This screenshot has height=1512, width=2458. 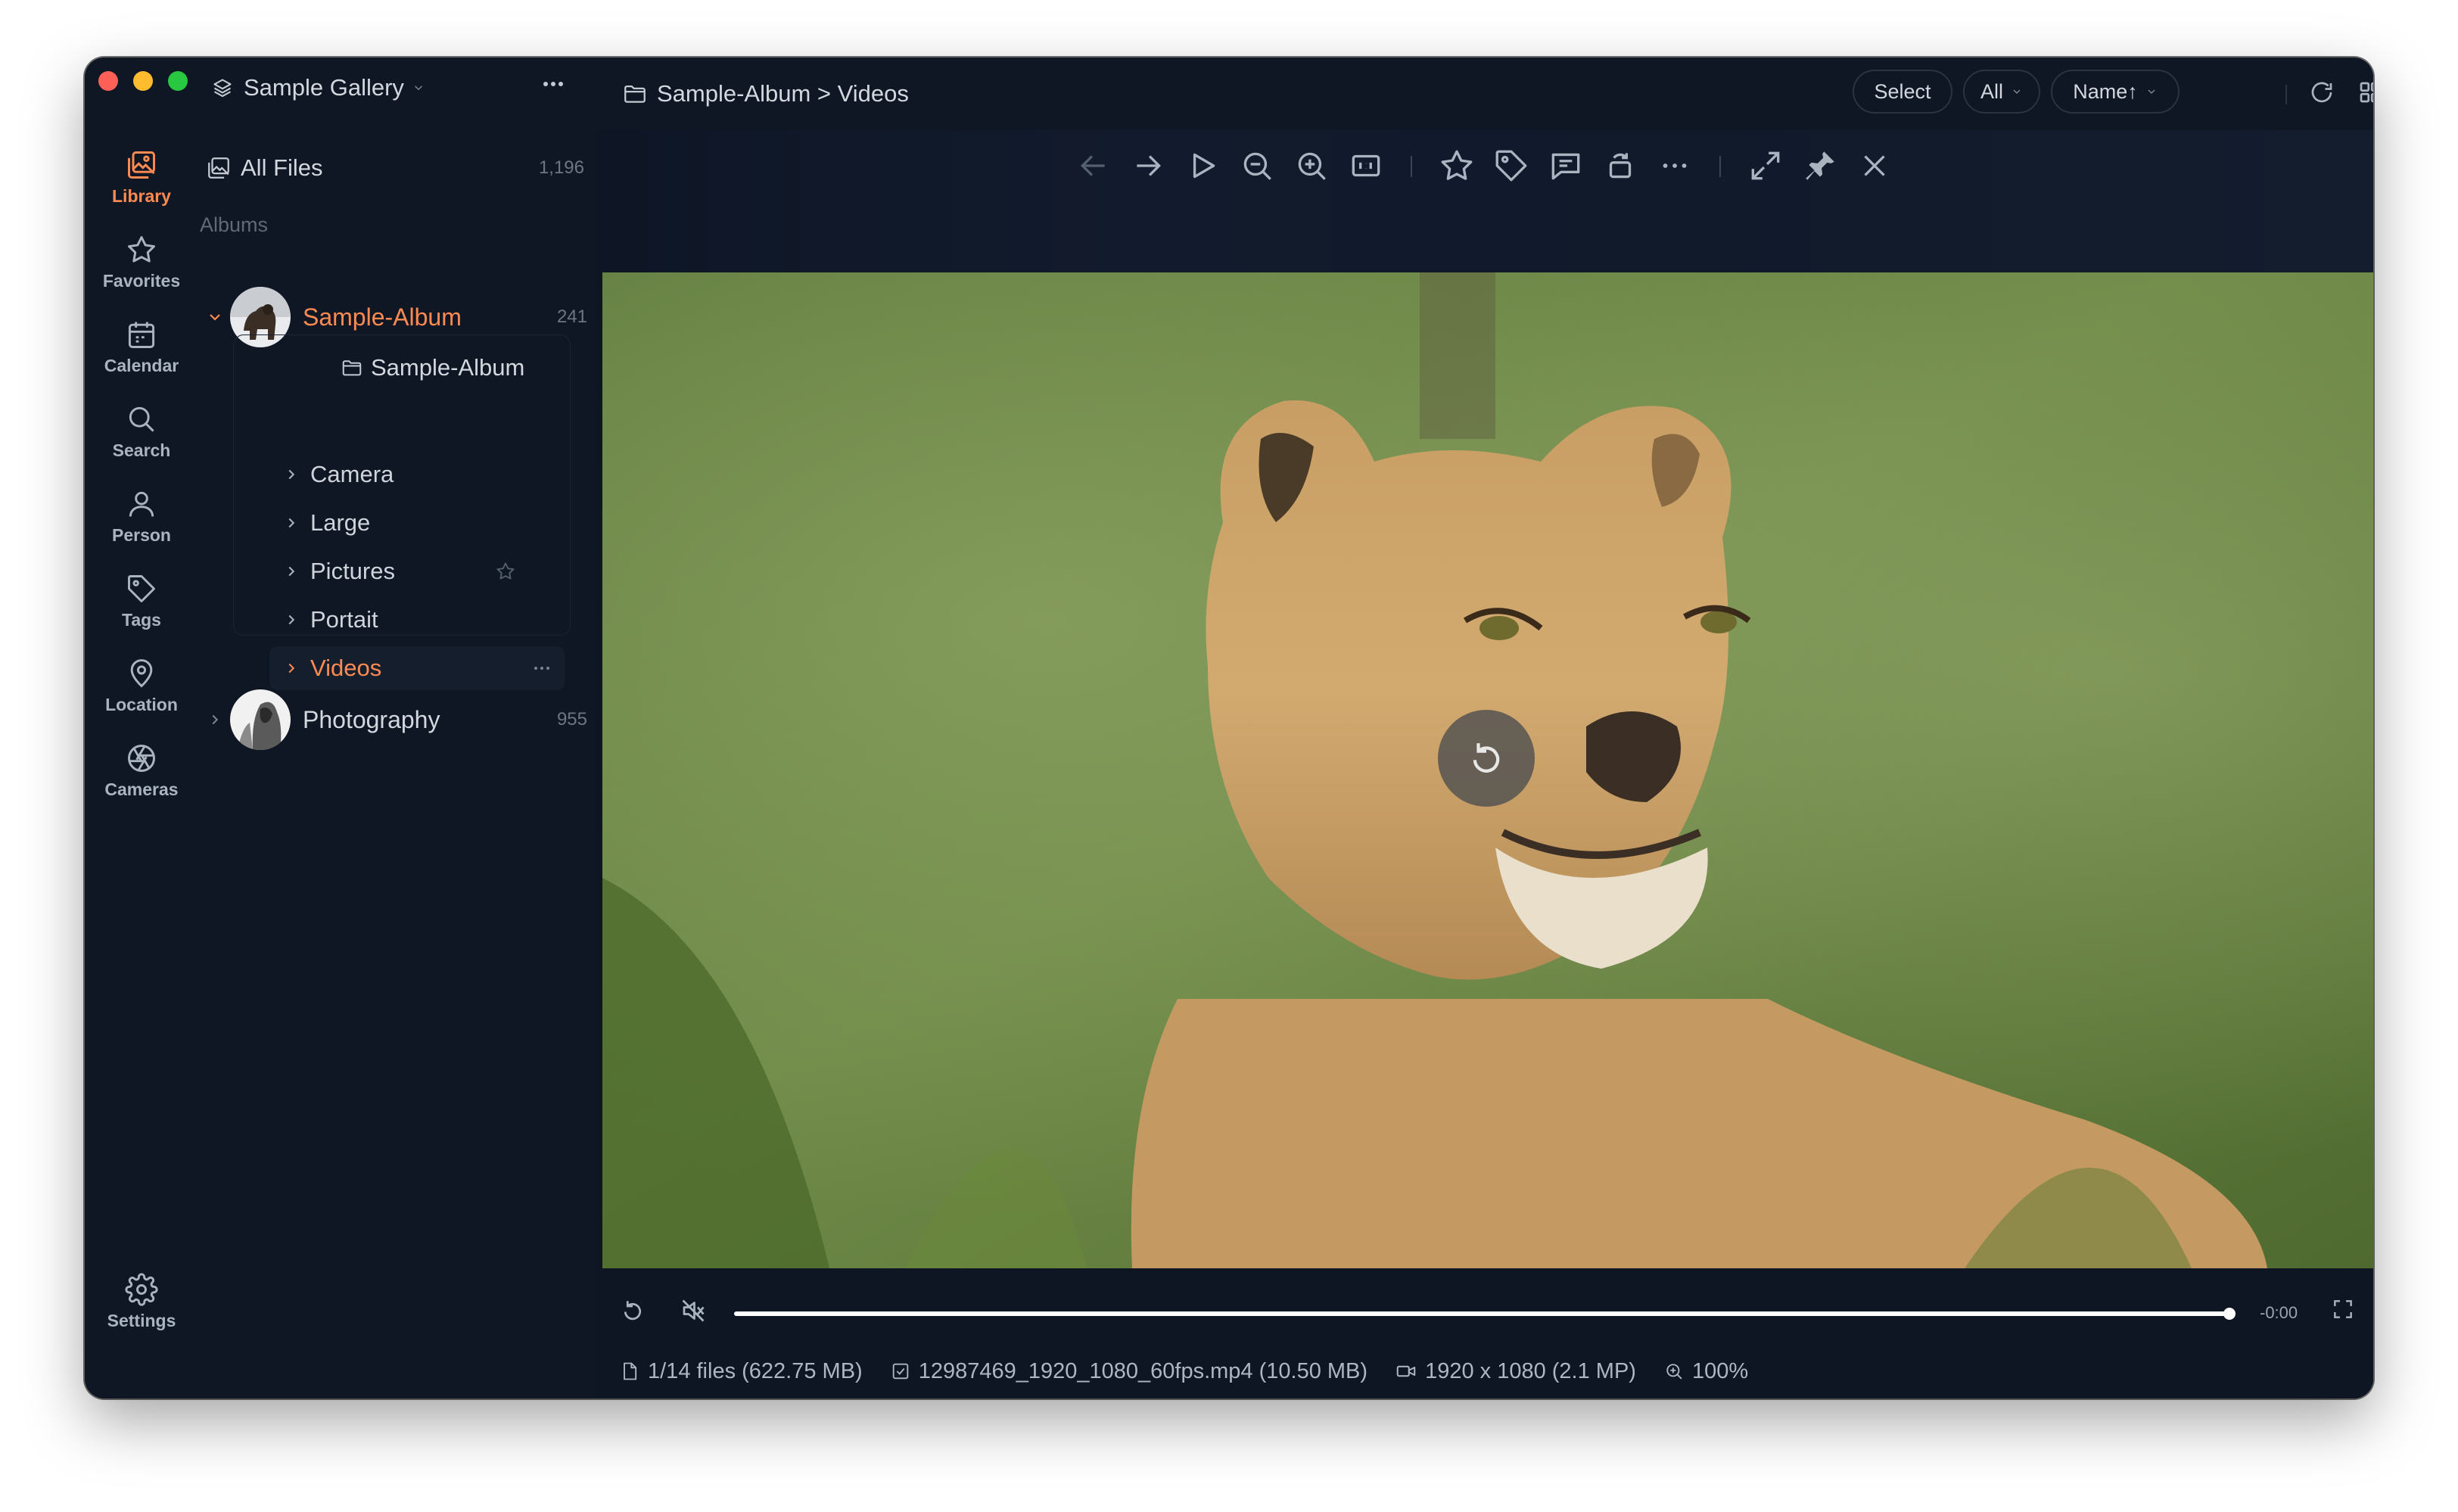 I want to click on rail-search-label: Search, so click(x=142, y=450).